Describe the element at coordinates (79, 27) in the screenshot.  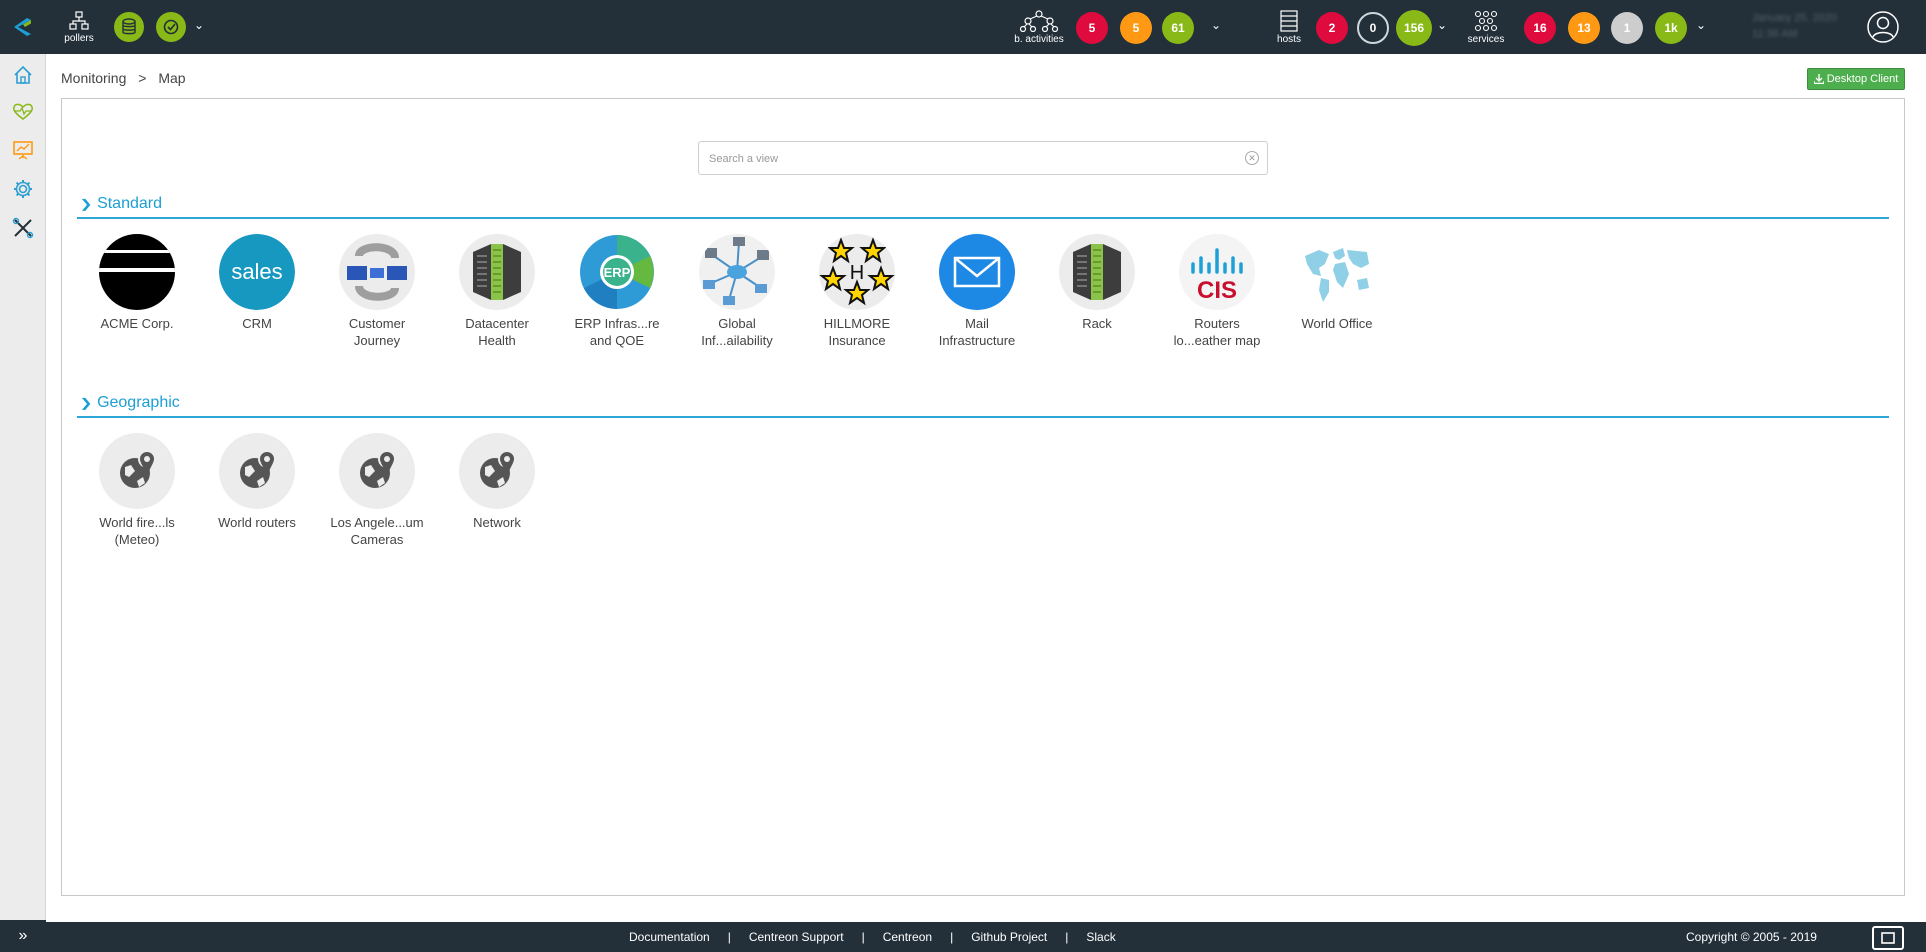
I see `pollers-button: pollers` at that location.